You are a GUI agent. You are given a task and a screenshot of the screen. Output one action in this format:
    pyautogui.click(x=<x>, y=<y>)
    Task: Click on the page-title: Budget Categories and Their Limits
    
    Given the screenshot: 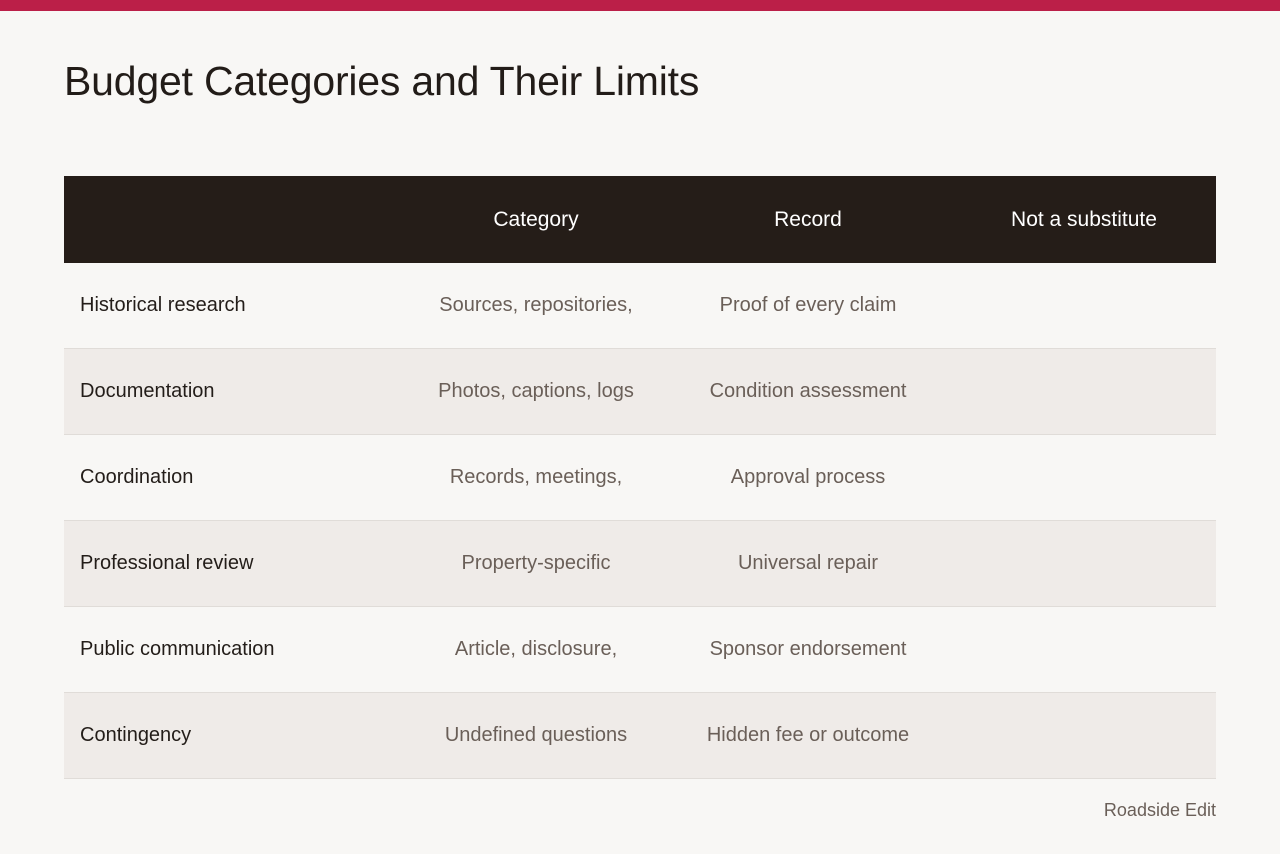 What is the action you would take?
    pyautogui.click(x=382, y=81)
    